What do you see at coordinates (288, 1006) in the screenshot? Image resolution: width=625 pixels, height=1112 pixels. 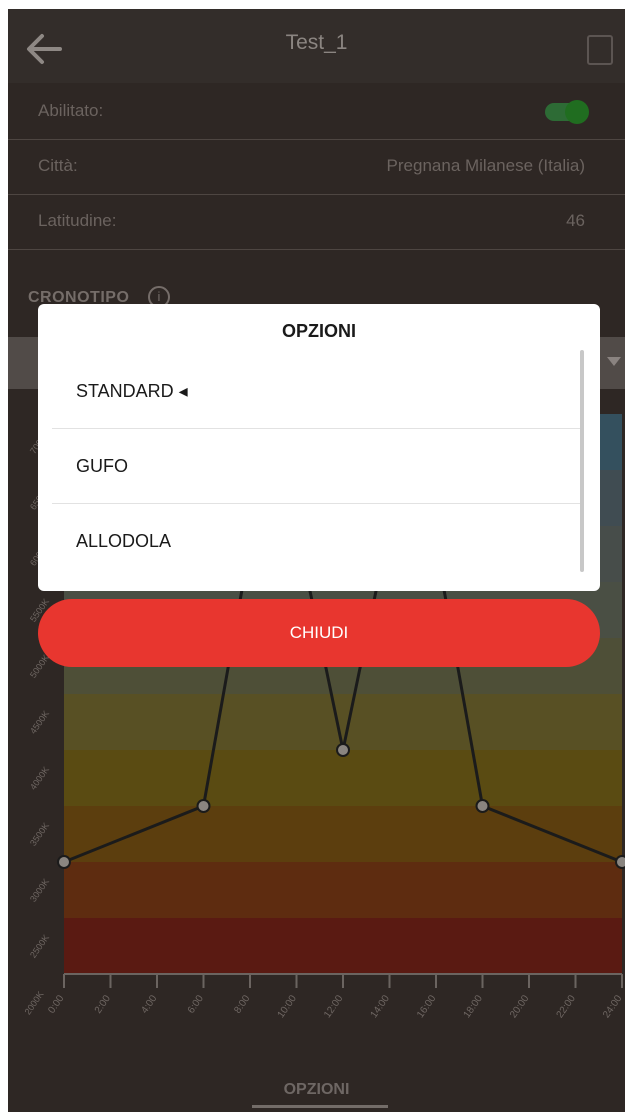 I see `x-tick-label: 10:00` at bounding box center [288, 1006].